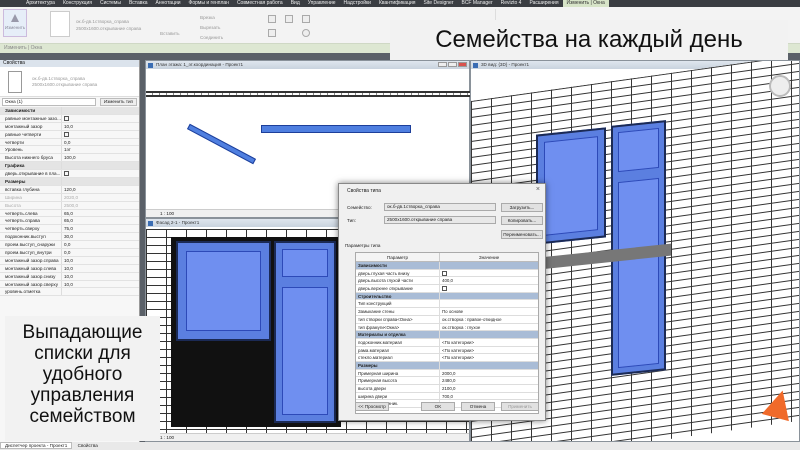 This screenshot has width=800, height=450. I want to click on properties-tab: Свойства, so click(88, 445).